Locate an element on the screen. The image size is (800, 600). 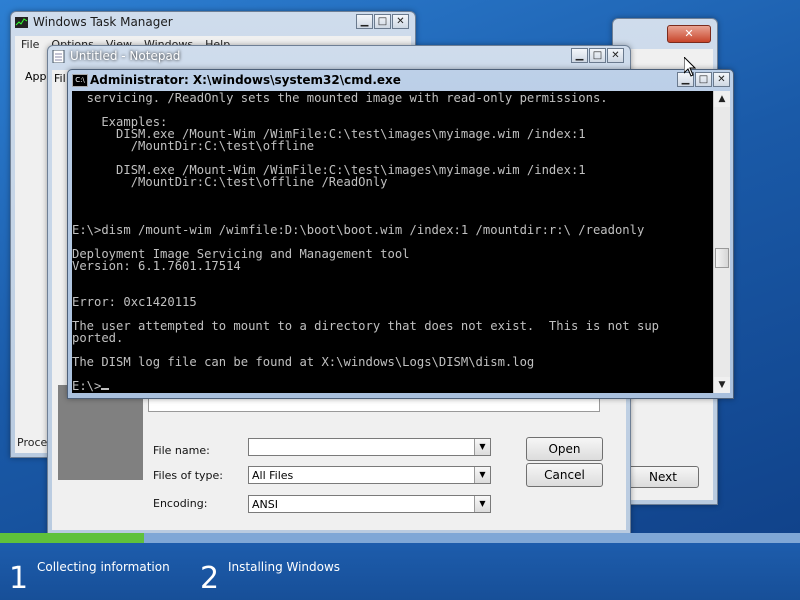
task-manager-titlebar: Windows Task Manager ▁ □ ✕ is located at coordinates (213, 23).